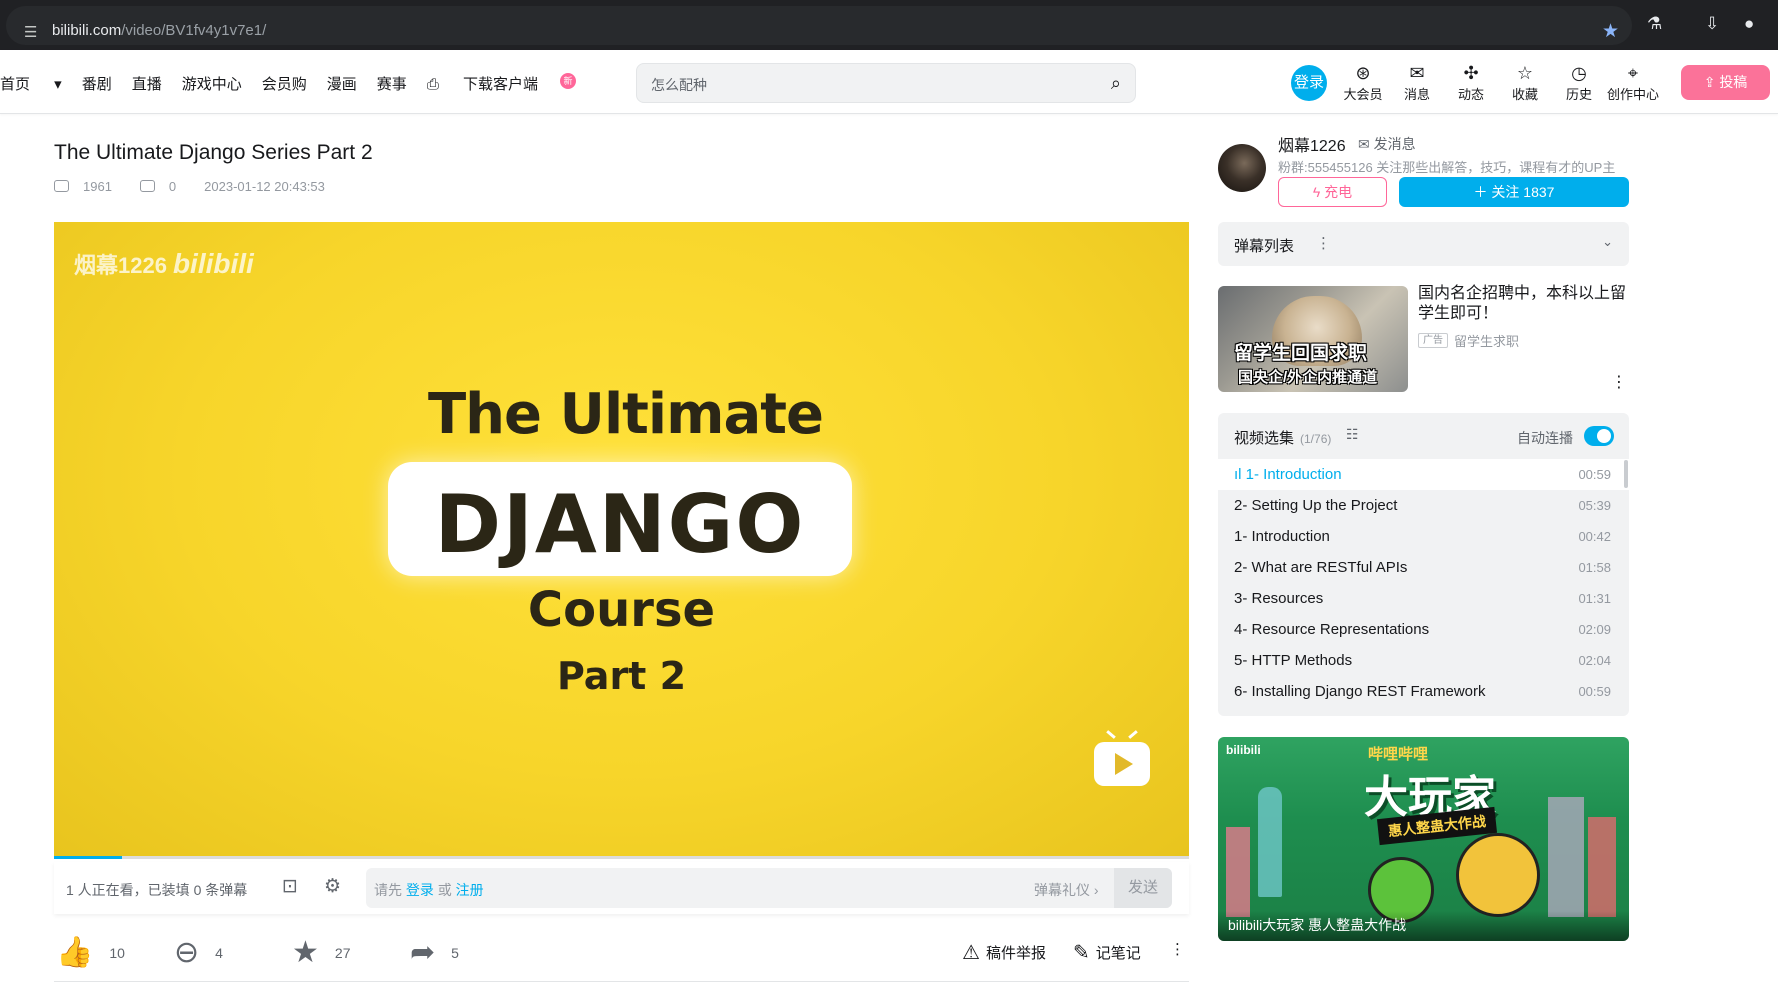  What do you see at coordinates (1312, 144) in the screenshot?
I see `uploader-name: 烟幕1226` at bounding box center [1312, 144].